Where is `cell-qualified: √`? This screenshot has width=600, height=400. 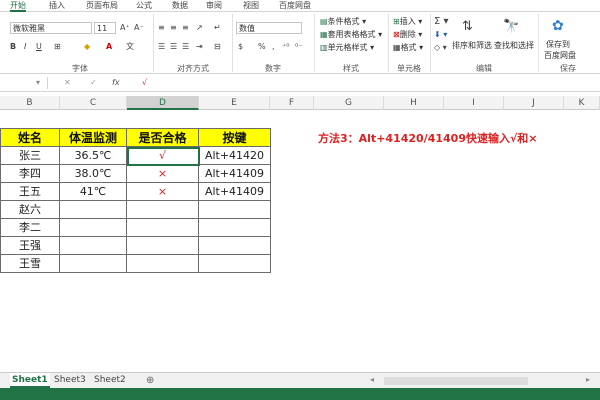
cell-qualified: √ is located at coordinates (163, 156).